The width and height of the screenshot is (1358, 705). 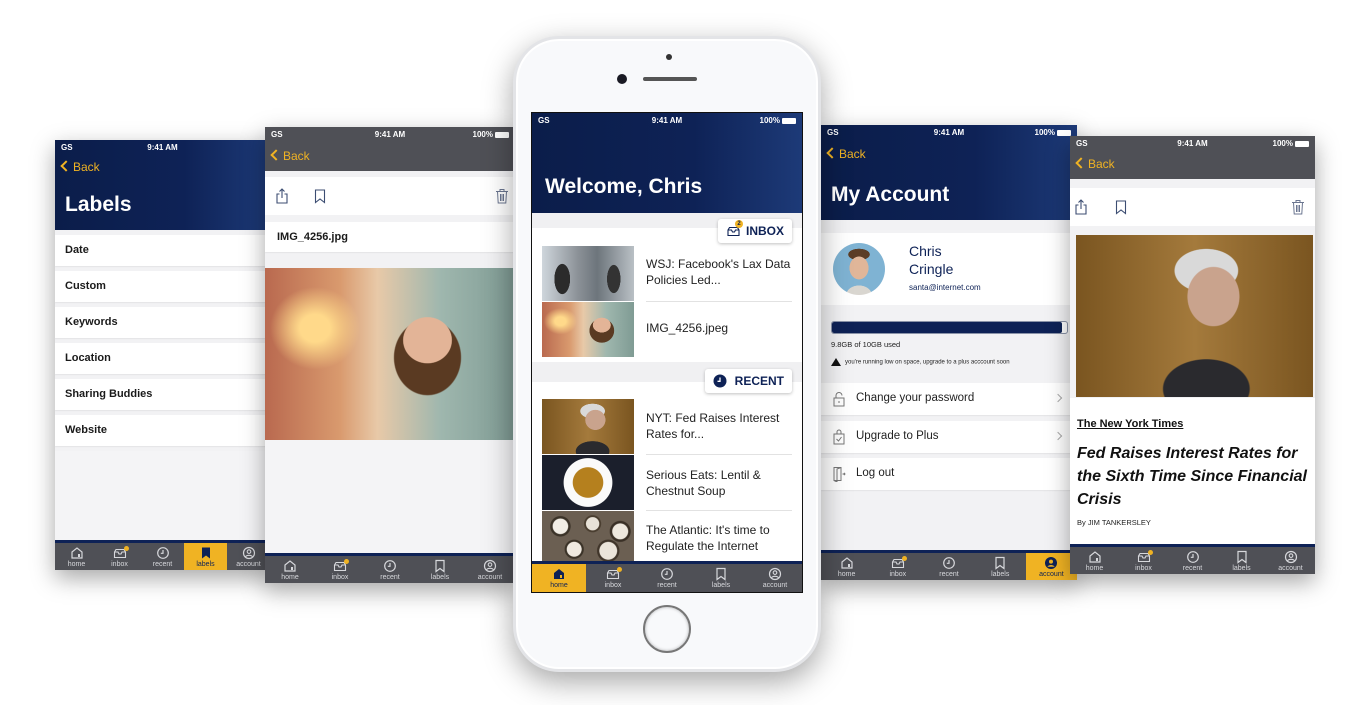 I want to click on labels-icon, so click(x=721, y=574).